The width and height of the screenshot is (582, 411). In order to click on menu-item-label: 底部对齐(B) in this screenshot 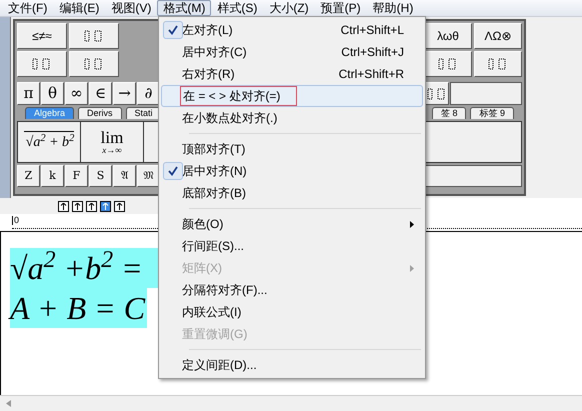, I will do `click(214, 193)`.